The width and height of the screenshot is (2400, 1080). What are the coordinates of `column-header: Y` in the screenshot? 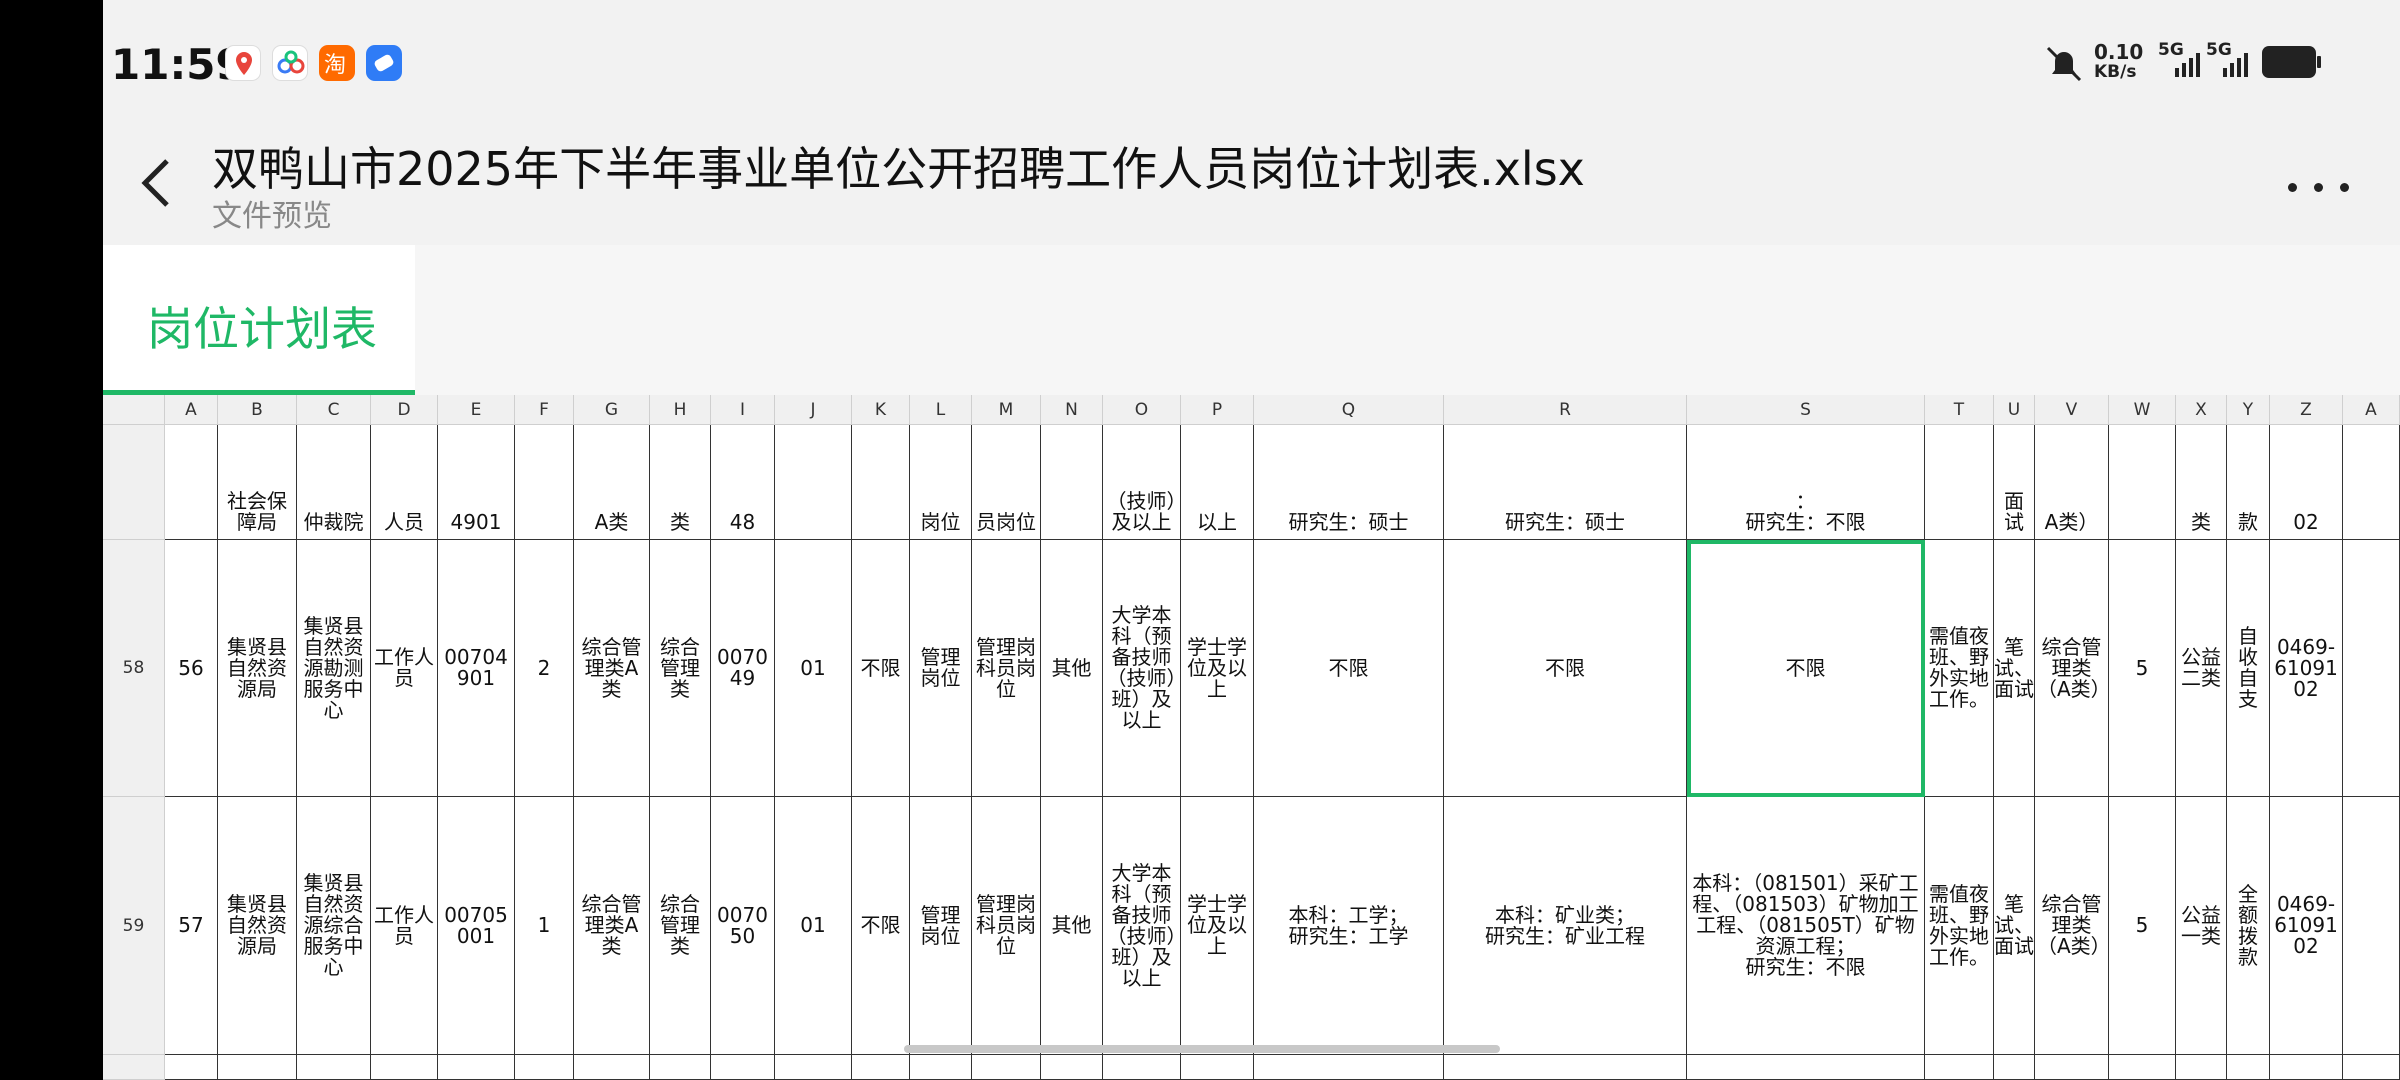 It's located at (2248, 410).